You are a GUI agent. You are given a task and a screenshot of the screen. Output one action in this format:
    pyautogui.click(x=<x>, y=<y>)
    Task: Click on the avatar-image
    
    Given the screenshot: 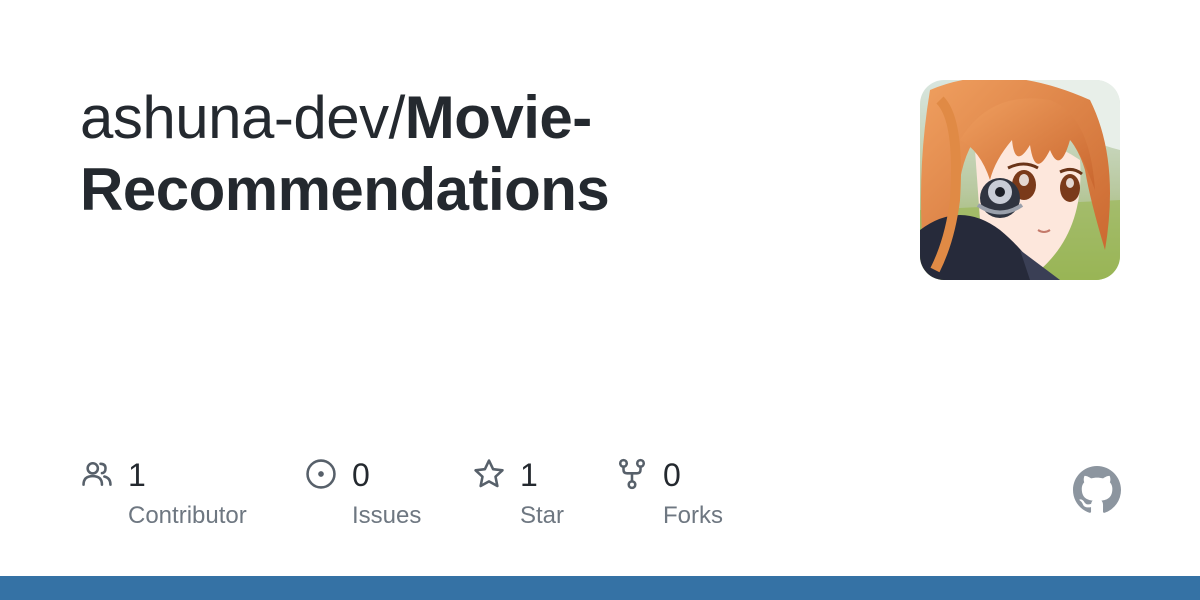 What is the action you would take?
    pyautogui.click(x=1020, y=180)
    